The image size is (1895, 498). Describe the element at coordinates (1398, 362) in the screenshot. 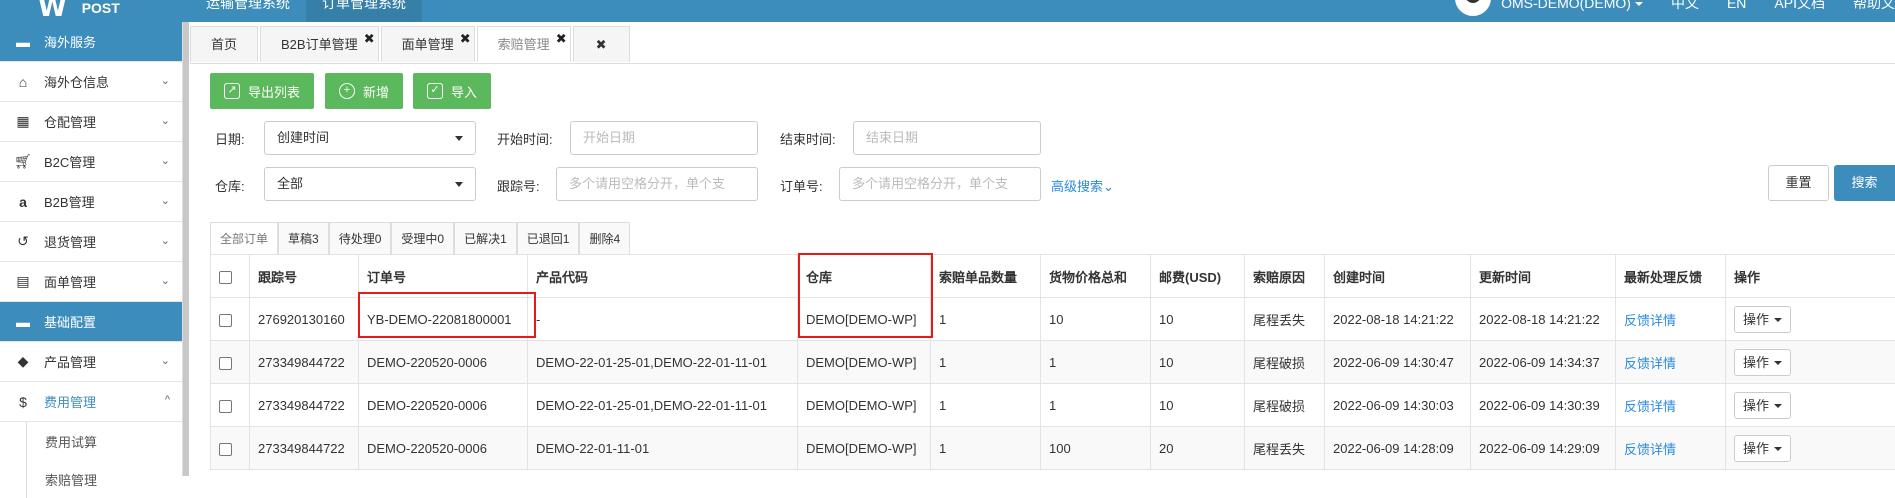

I see `cell-created: 2022-06-09 14:30:47` at that location.